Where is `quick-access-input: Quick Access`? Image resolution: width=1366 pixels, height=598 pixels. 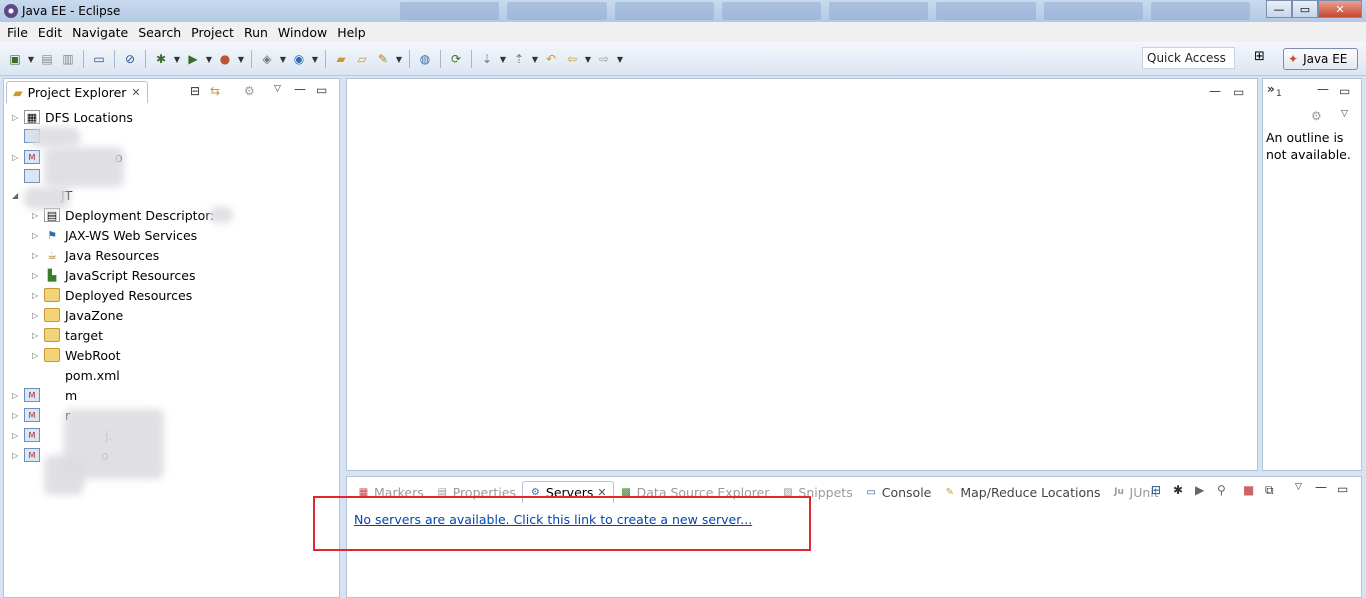
quick-access-input: Quick Access is located at coordinates (1188, 58).